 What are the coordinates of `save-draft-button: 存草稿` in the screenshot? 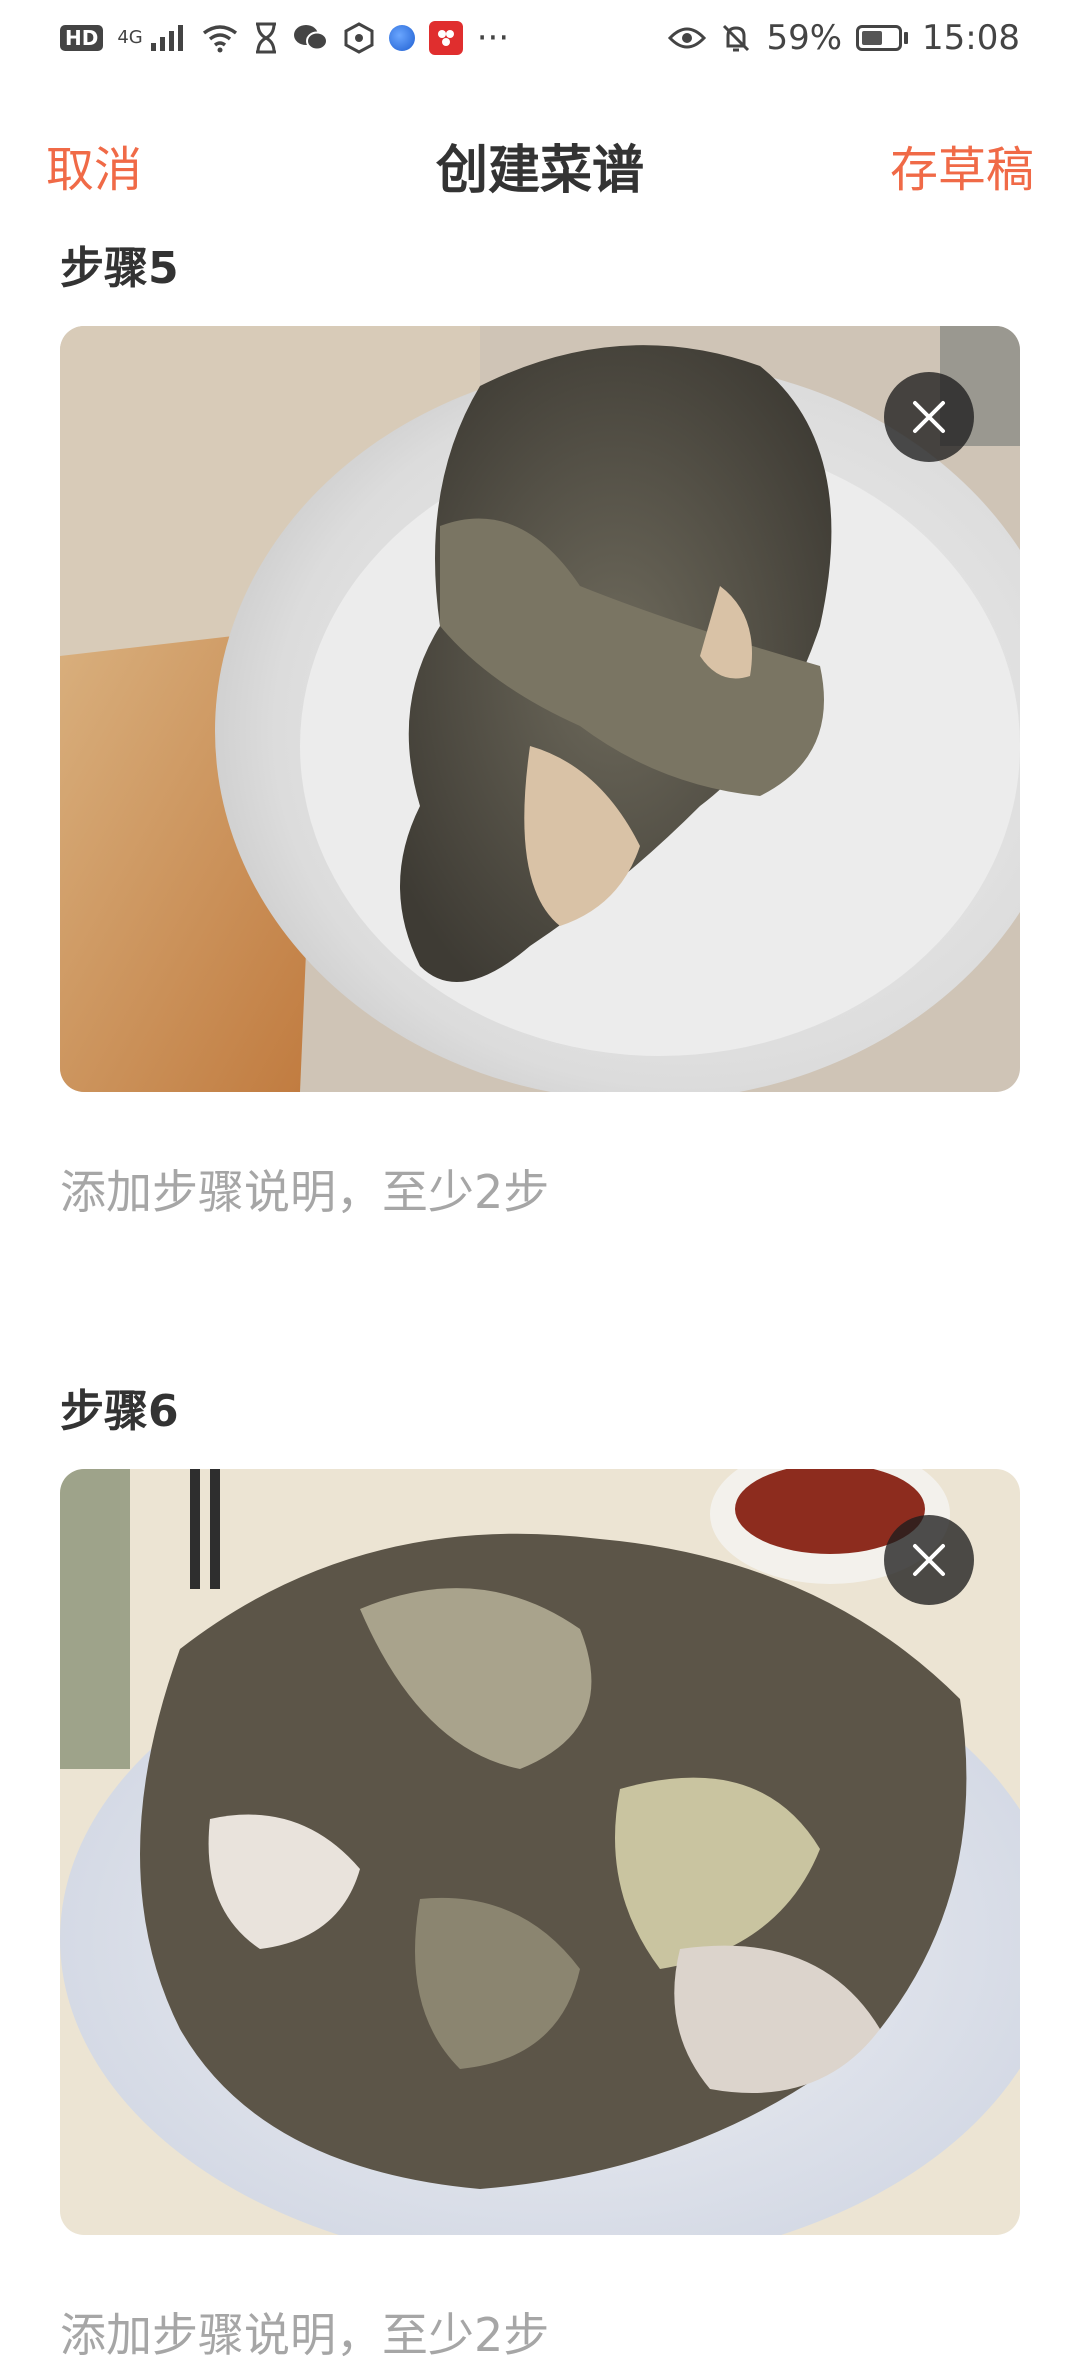 It's located at (962, 165).